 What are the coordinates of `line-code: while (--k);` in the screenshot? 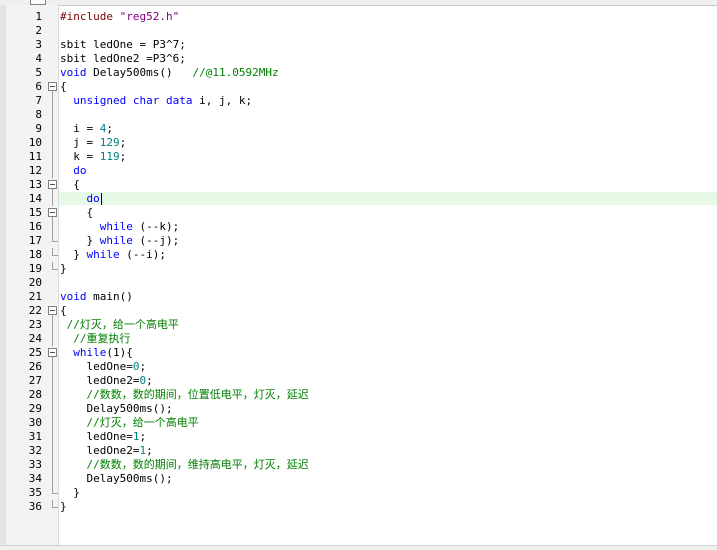 It's located at (119, 227).